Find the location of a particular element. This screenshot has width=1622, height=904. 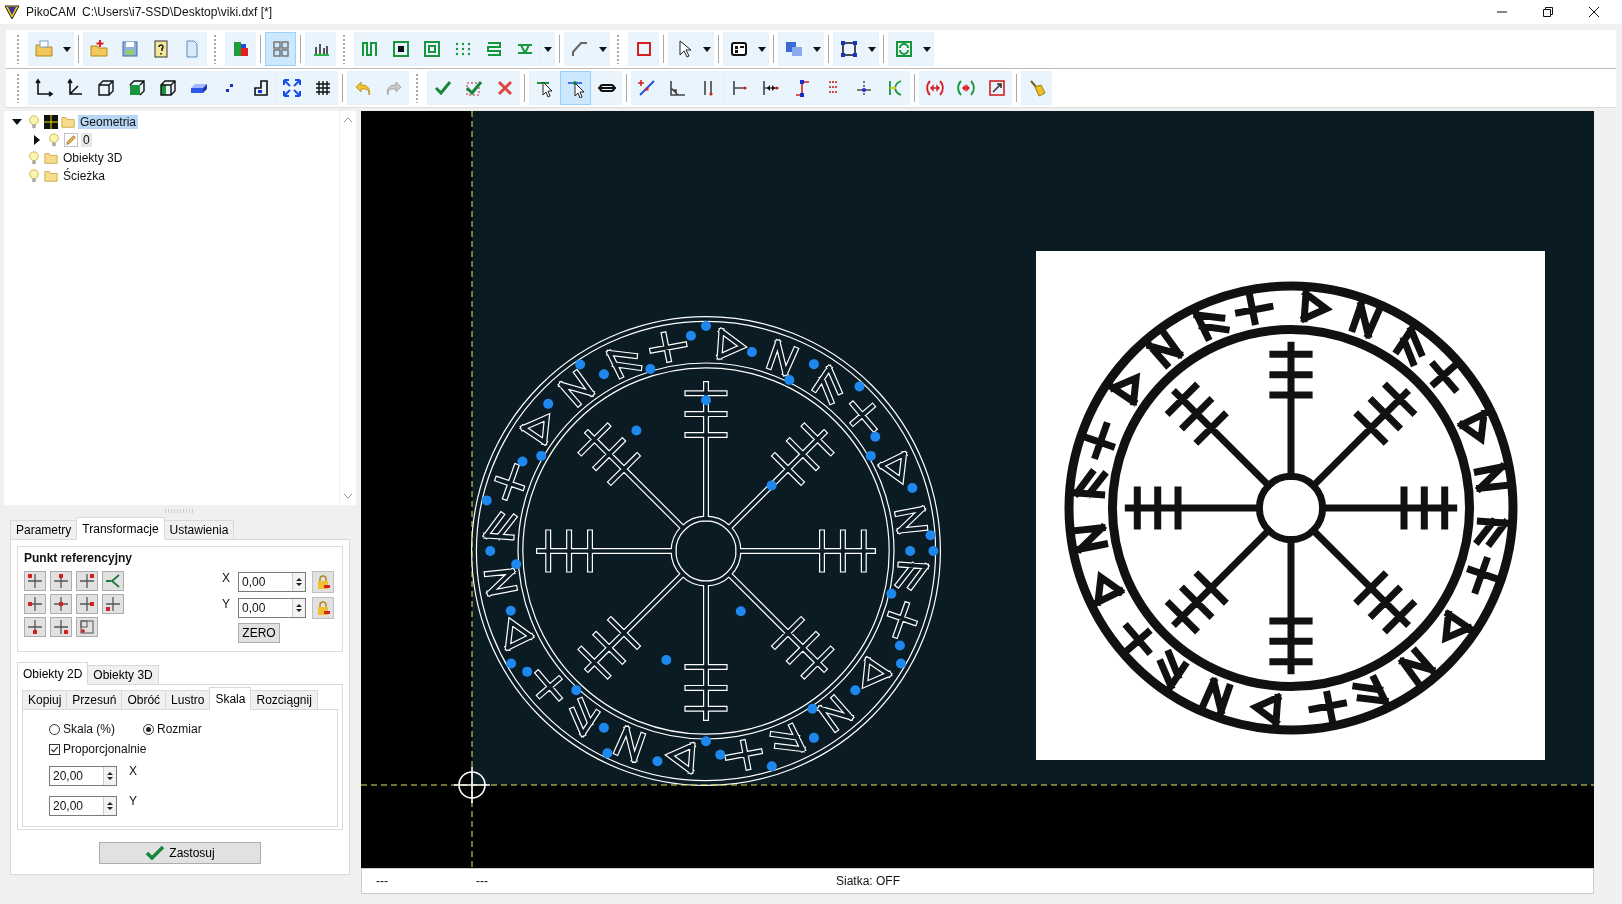

folder-plus-icon is located at coordinates (98, 49).